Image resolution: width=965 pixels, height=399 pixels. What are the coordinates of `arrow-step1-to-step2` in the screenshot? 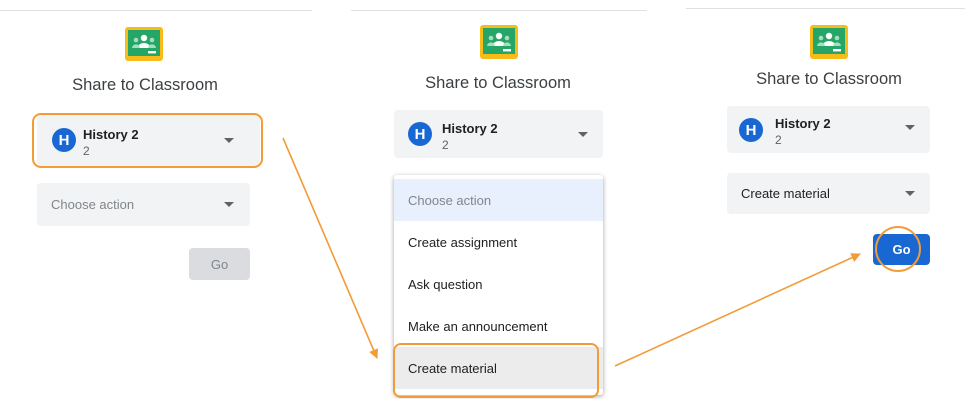 It's located at (330, 248).